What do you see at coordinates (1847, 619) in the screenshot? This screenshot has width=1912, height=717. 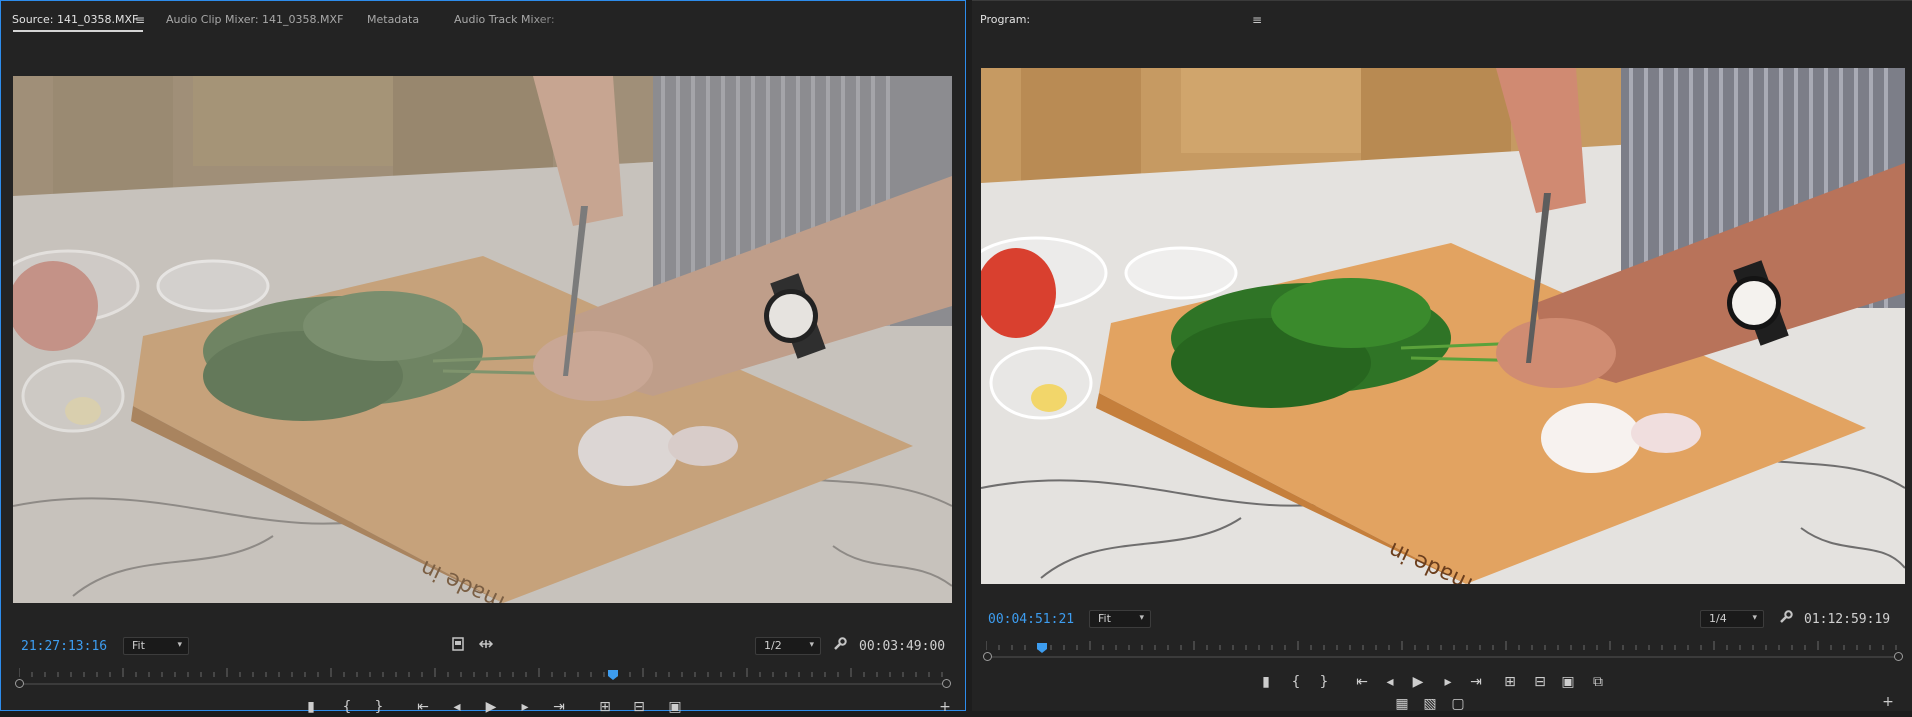 I see `program-duration-timecode: 01:12:59:19` at bounding box center [1847, 619].